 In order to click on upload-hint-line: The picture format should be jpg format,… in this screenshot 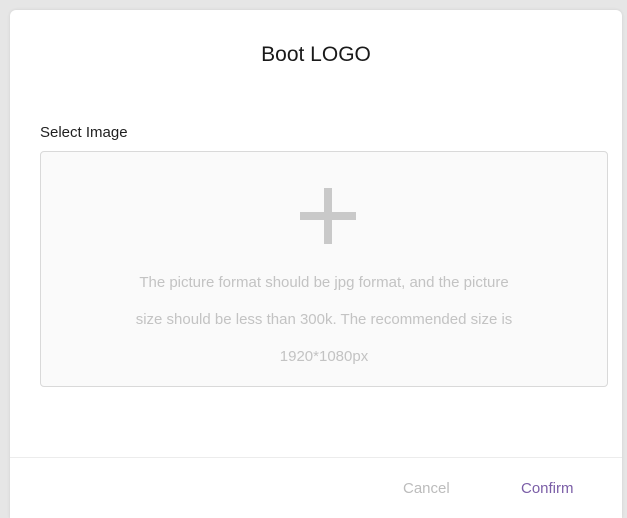, I will do `click(324, 282)`.